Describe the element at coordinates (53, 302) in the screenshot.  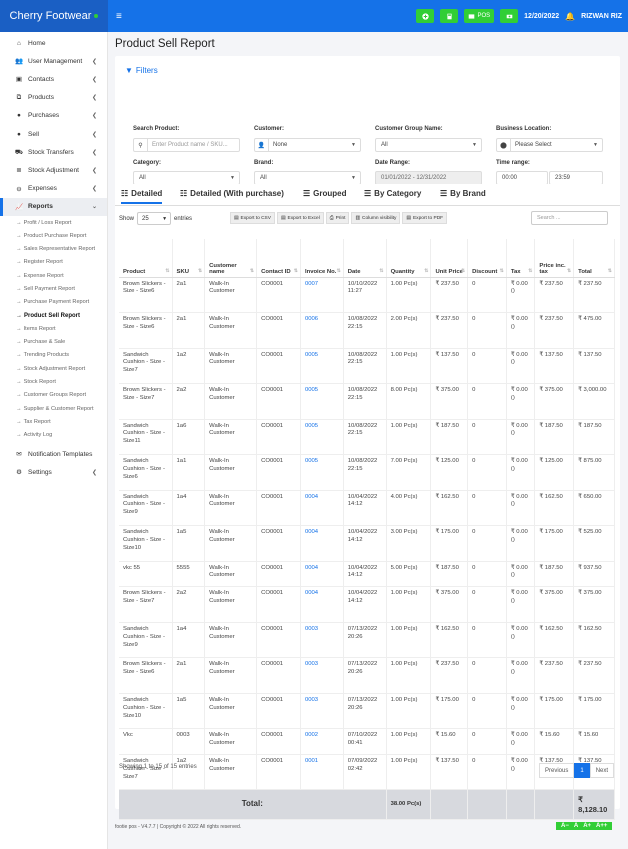
I see `sidebar-subitem: → Purchase Payment Report` at that location.